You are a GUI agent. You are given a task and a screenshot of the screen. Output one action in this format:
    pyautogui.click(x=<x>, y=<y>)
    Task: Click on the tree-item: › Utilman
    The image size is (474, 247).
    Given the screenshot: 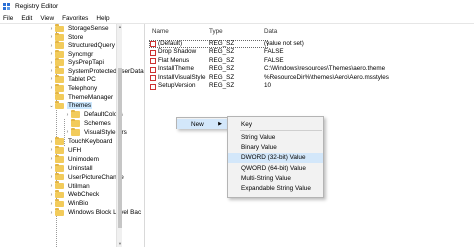 What is the action you would take?
    pyautogui.click(x=69, y=186)
    